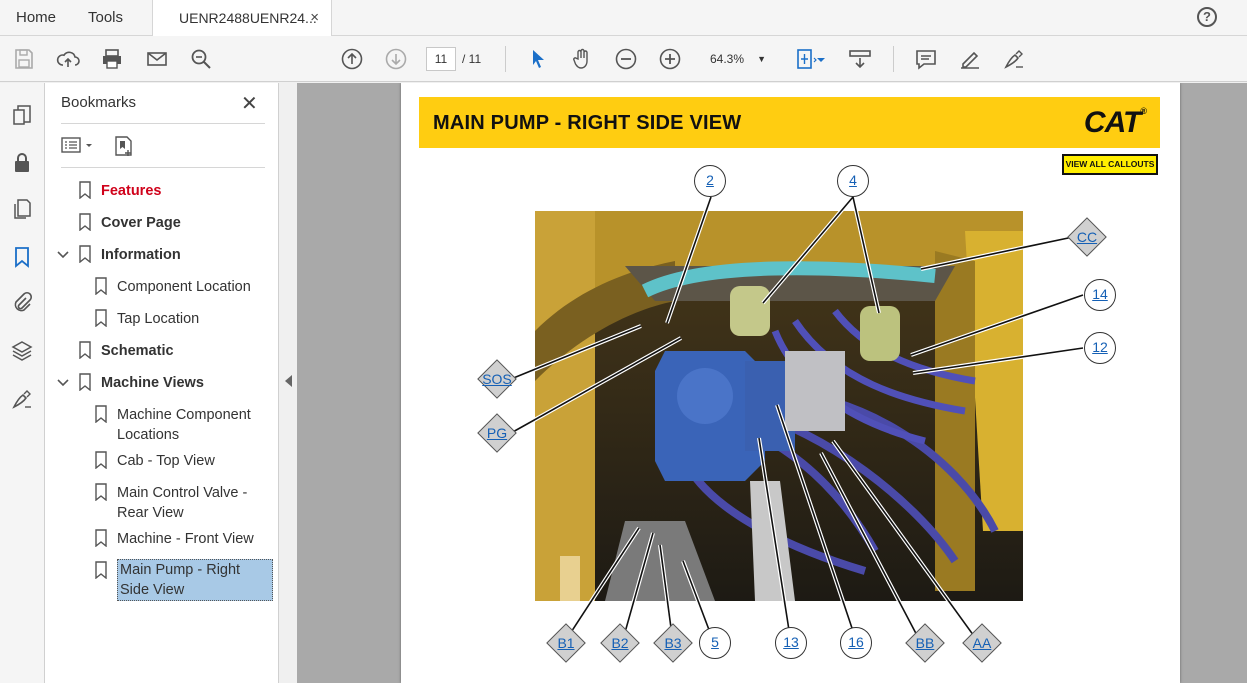 This screenshot has width=1247, height=683. What do you see at coordinates (1014, 59) in the screenshot?
I see `sign-icon` at bounding box center [1014, 59].